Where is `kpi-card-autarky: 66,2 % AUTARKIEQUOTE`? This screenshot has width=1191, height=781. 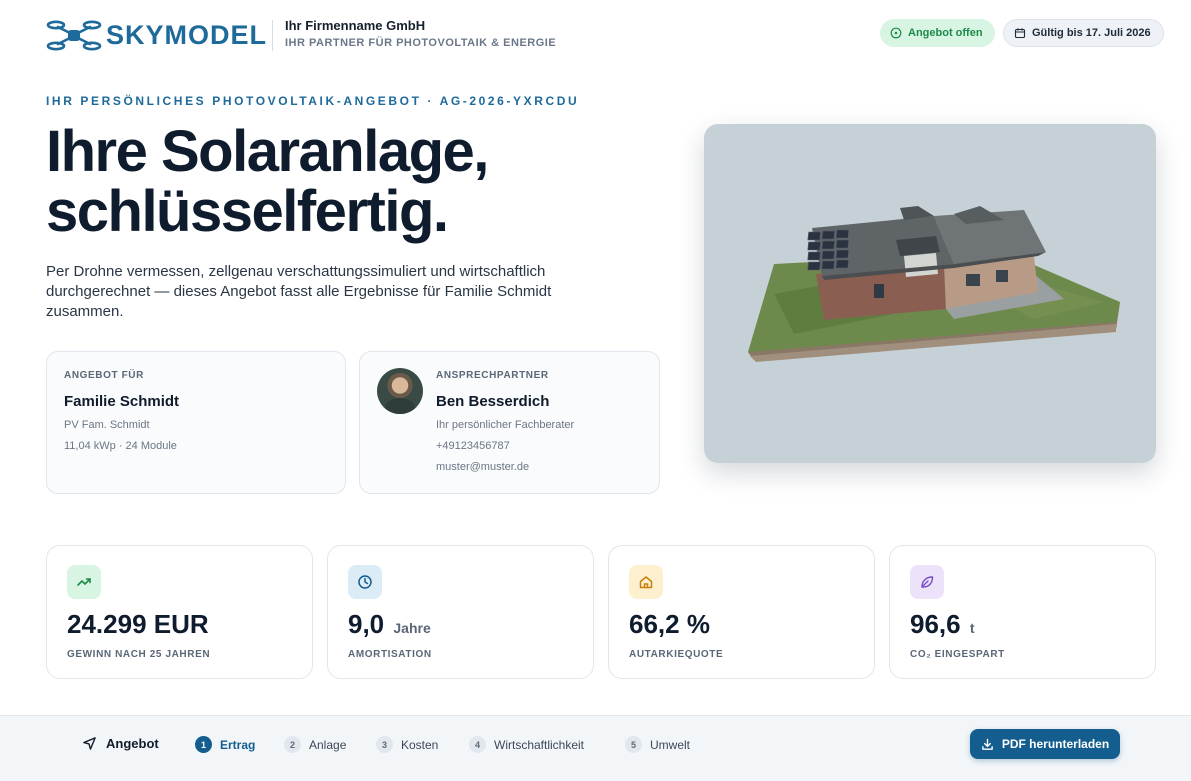
kpi-card-autarky: 66,2 % AUTARKIEQUOTE is located at coordinates (741, 612).